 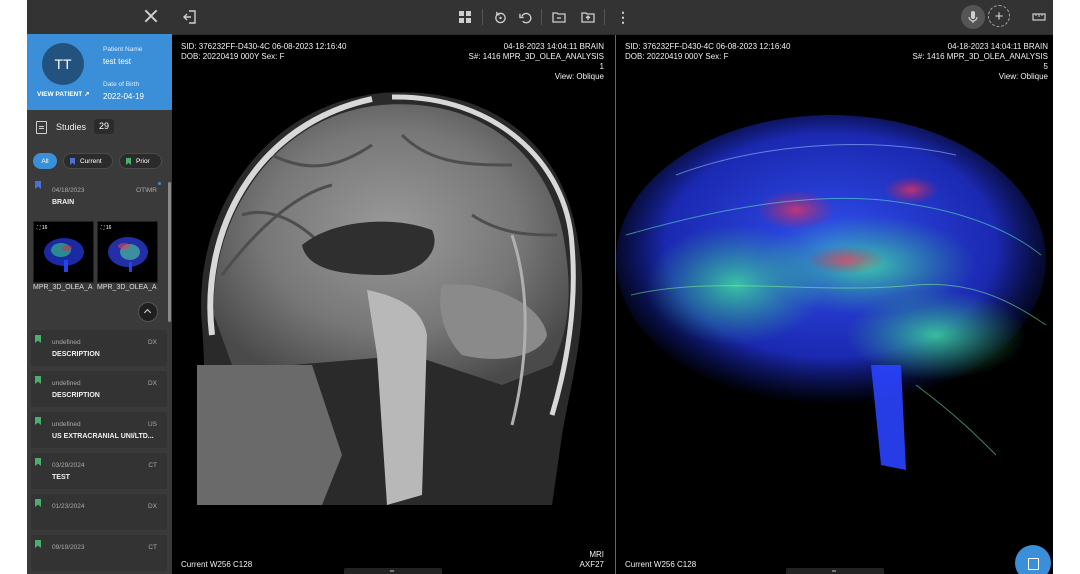 I want to click on open-folder-button, so click(x=559, y=17).